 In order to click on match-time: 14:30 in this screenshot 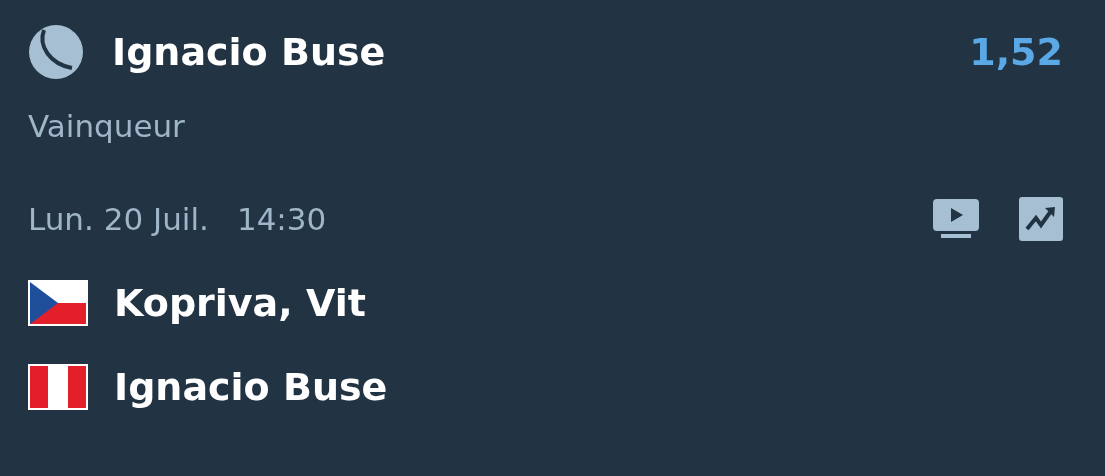, I will do `click(281, 219)`.